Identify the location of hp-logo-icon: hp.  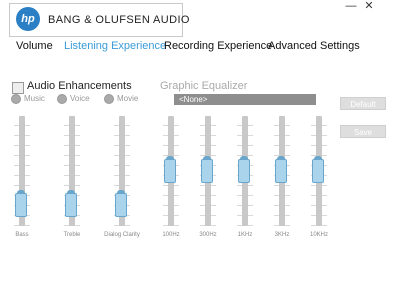
(28, 19).